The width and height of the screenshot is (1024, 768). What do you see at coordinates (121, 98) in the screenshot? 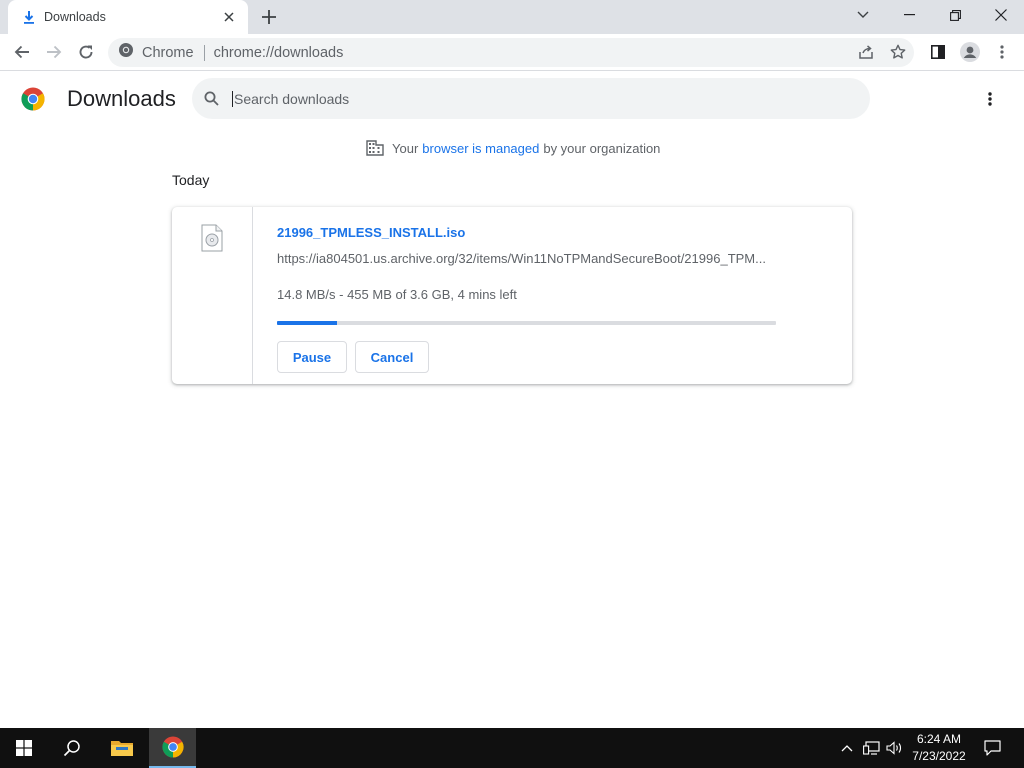
I see `page-title: Downloads` at bounding box center [121, 98].